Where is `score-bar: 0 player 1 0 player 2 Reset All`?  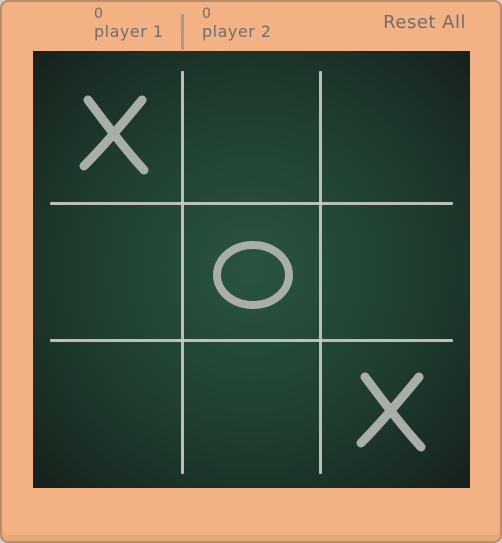
score-bar: 0 player 1 0 player 2 Reset All is located at coordinates (251, 27).